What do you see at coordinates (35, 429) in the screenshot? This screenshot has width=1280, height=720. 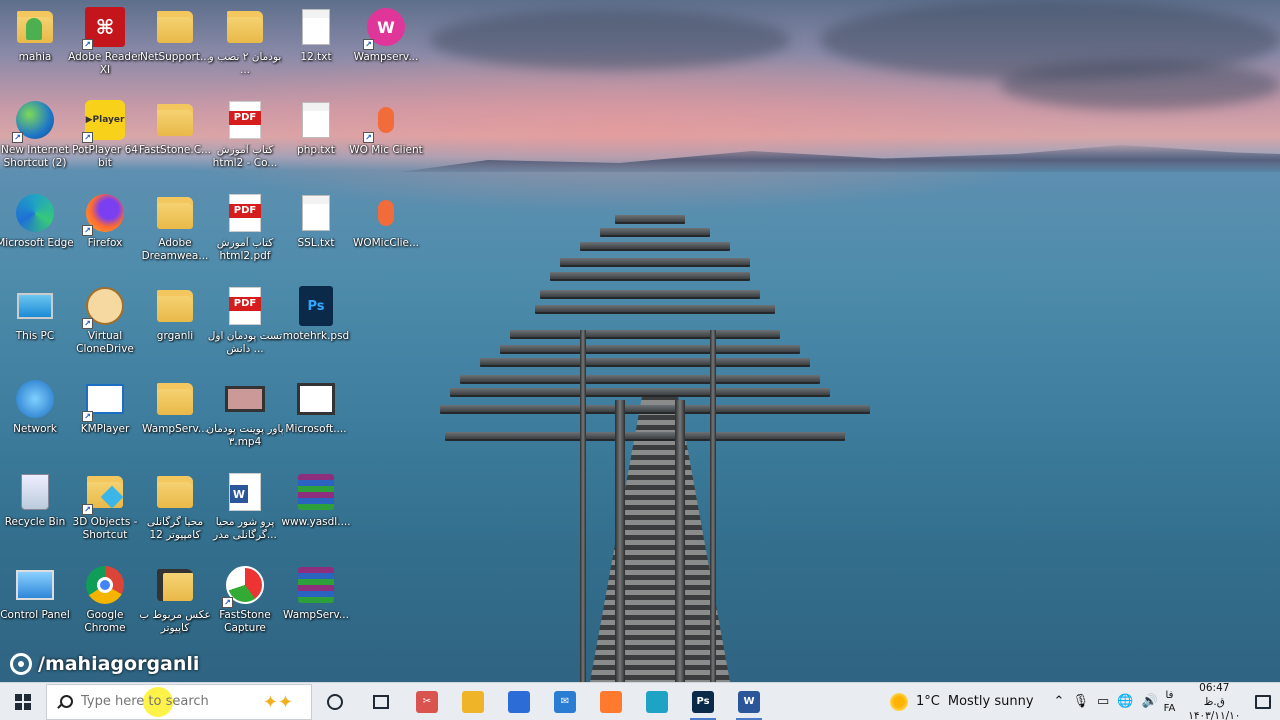 I see `desktop-icon-label: Network` at bounding box center [35, 429].